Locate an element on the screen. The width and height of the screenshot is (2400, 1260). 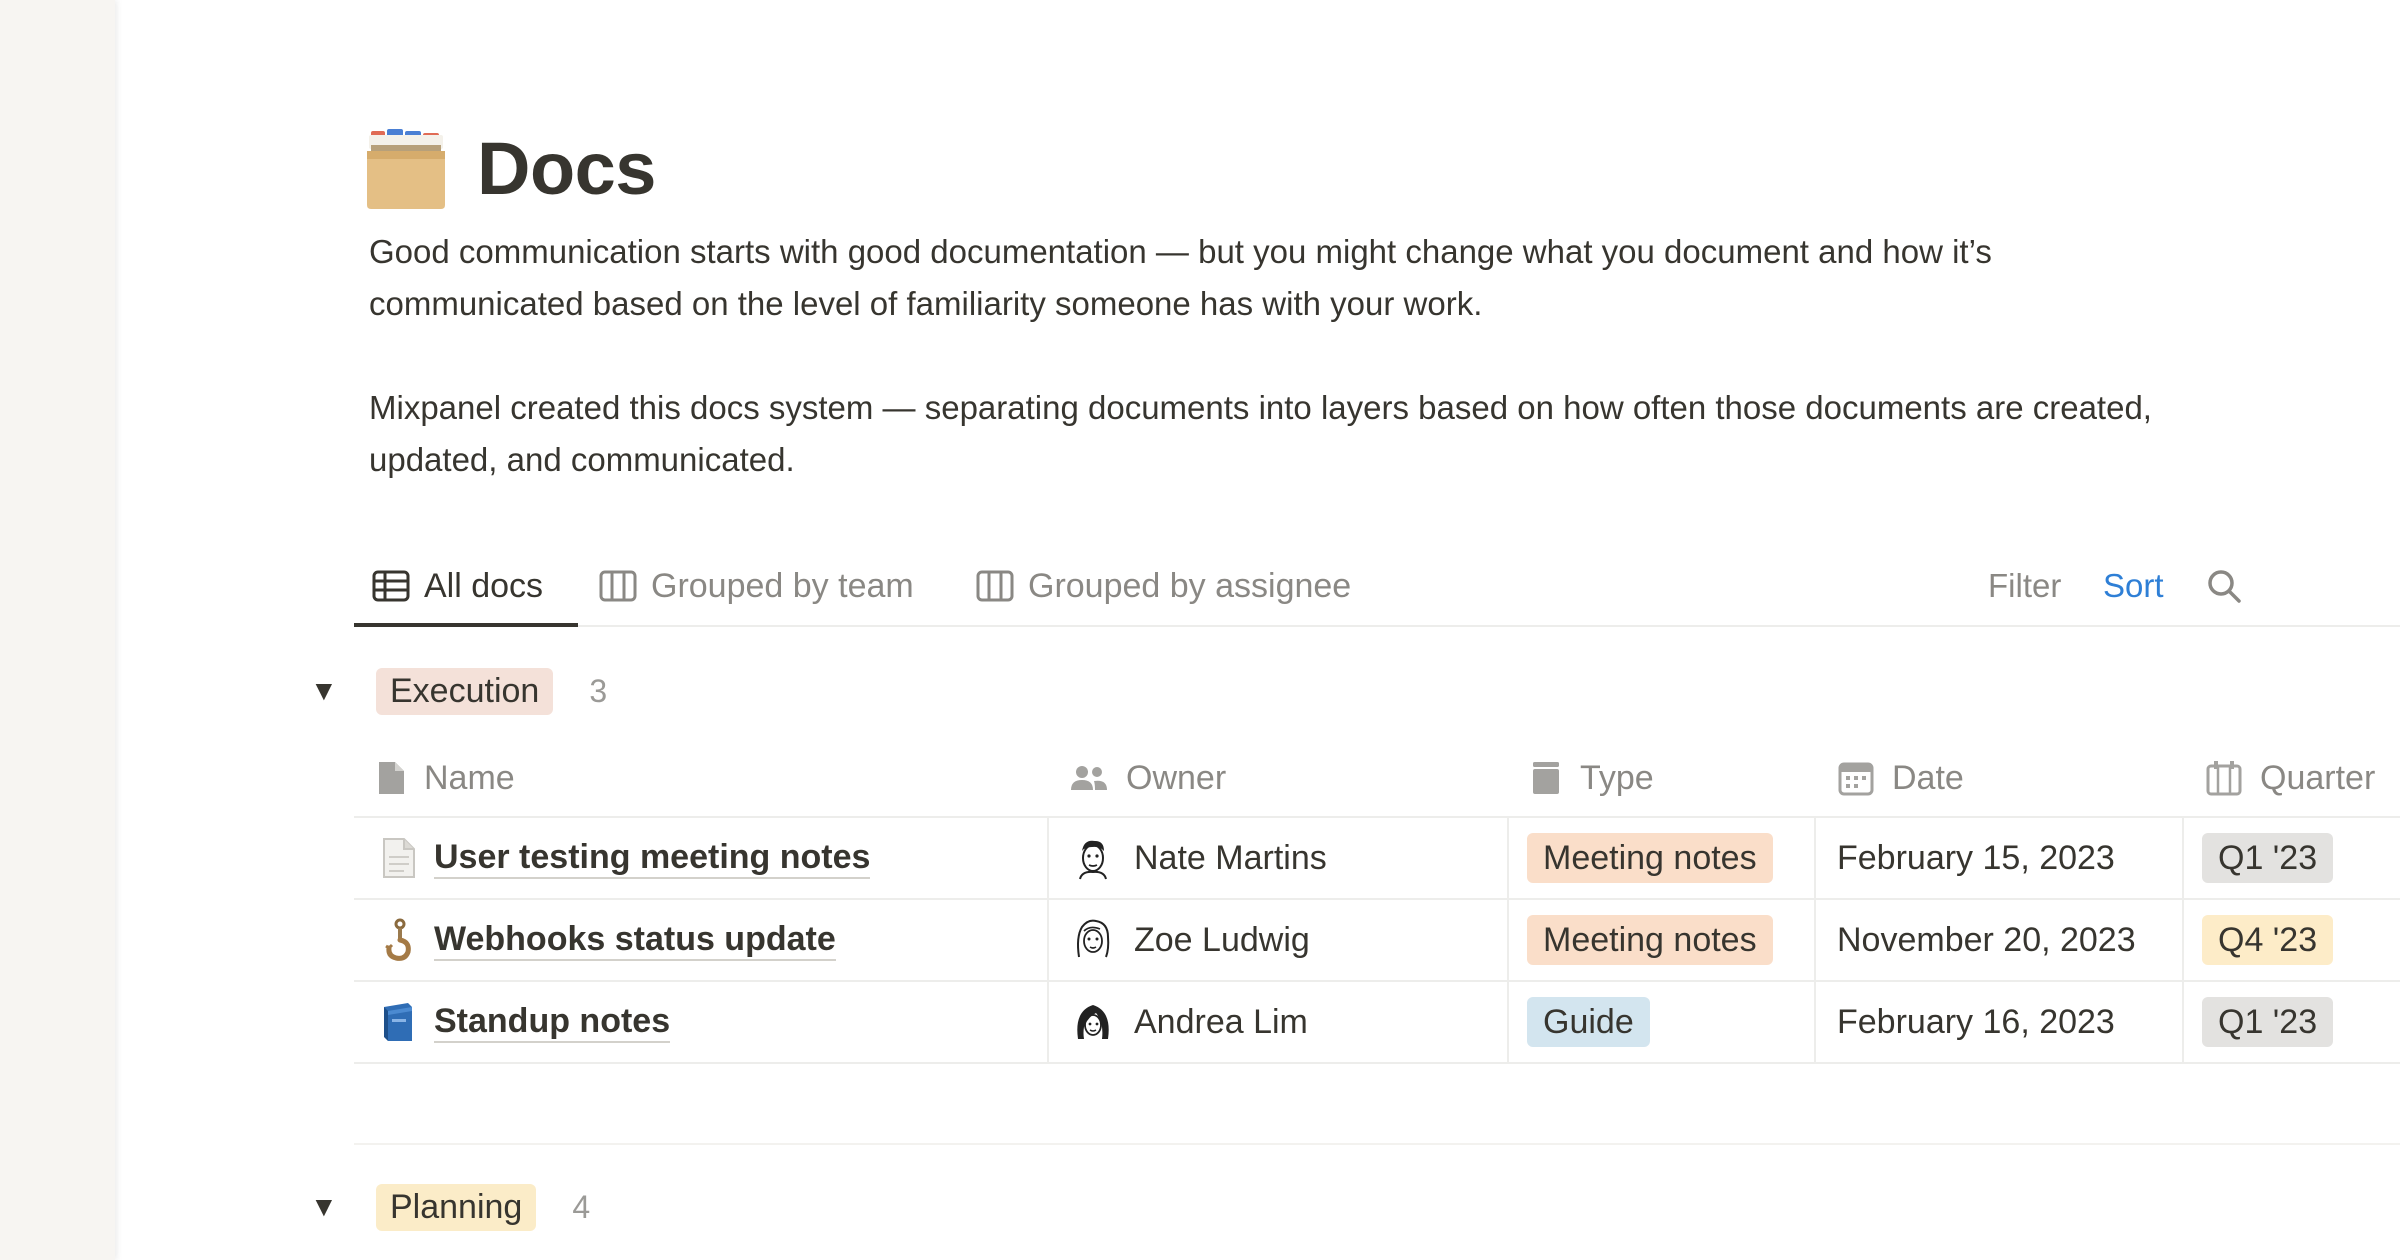
column-label: Date is located at coordinates (1928, 777).